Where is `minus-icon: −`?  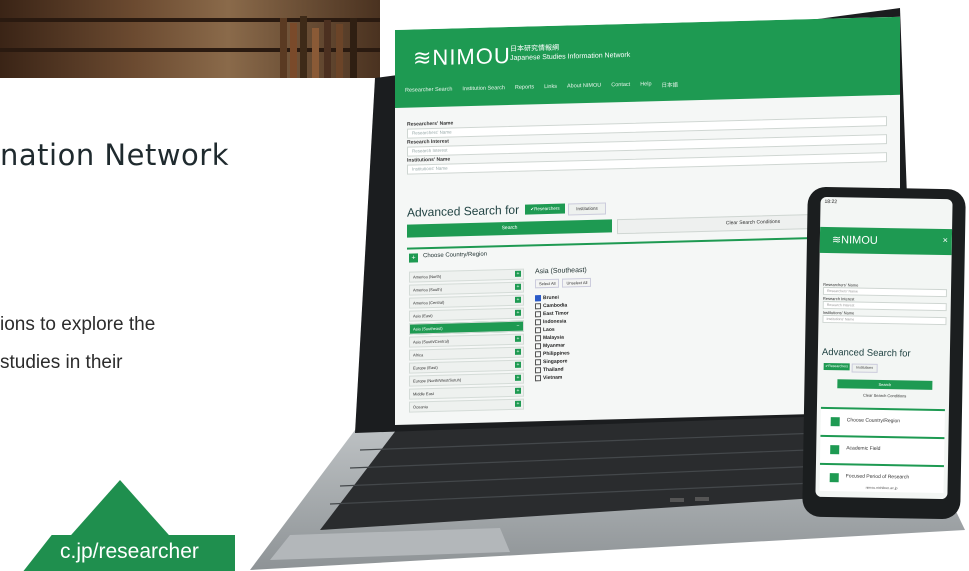
minus-icon: − is located at coordinates (518, 325).